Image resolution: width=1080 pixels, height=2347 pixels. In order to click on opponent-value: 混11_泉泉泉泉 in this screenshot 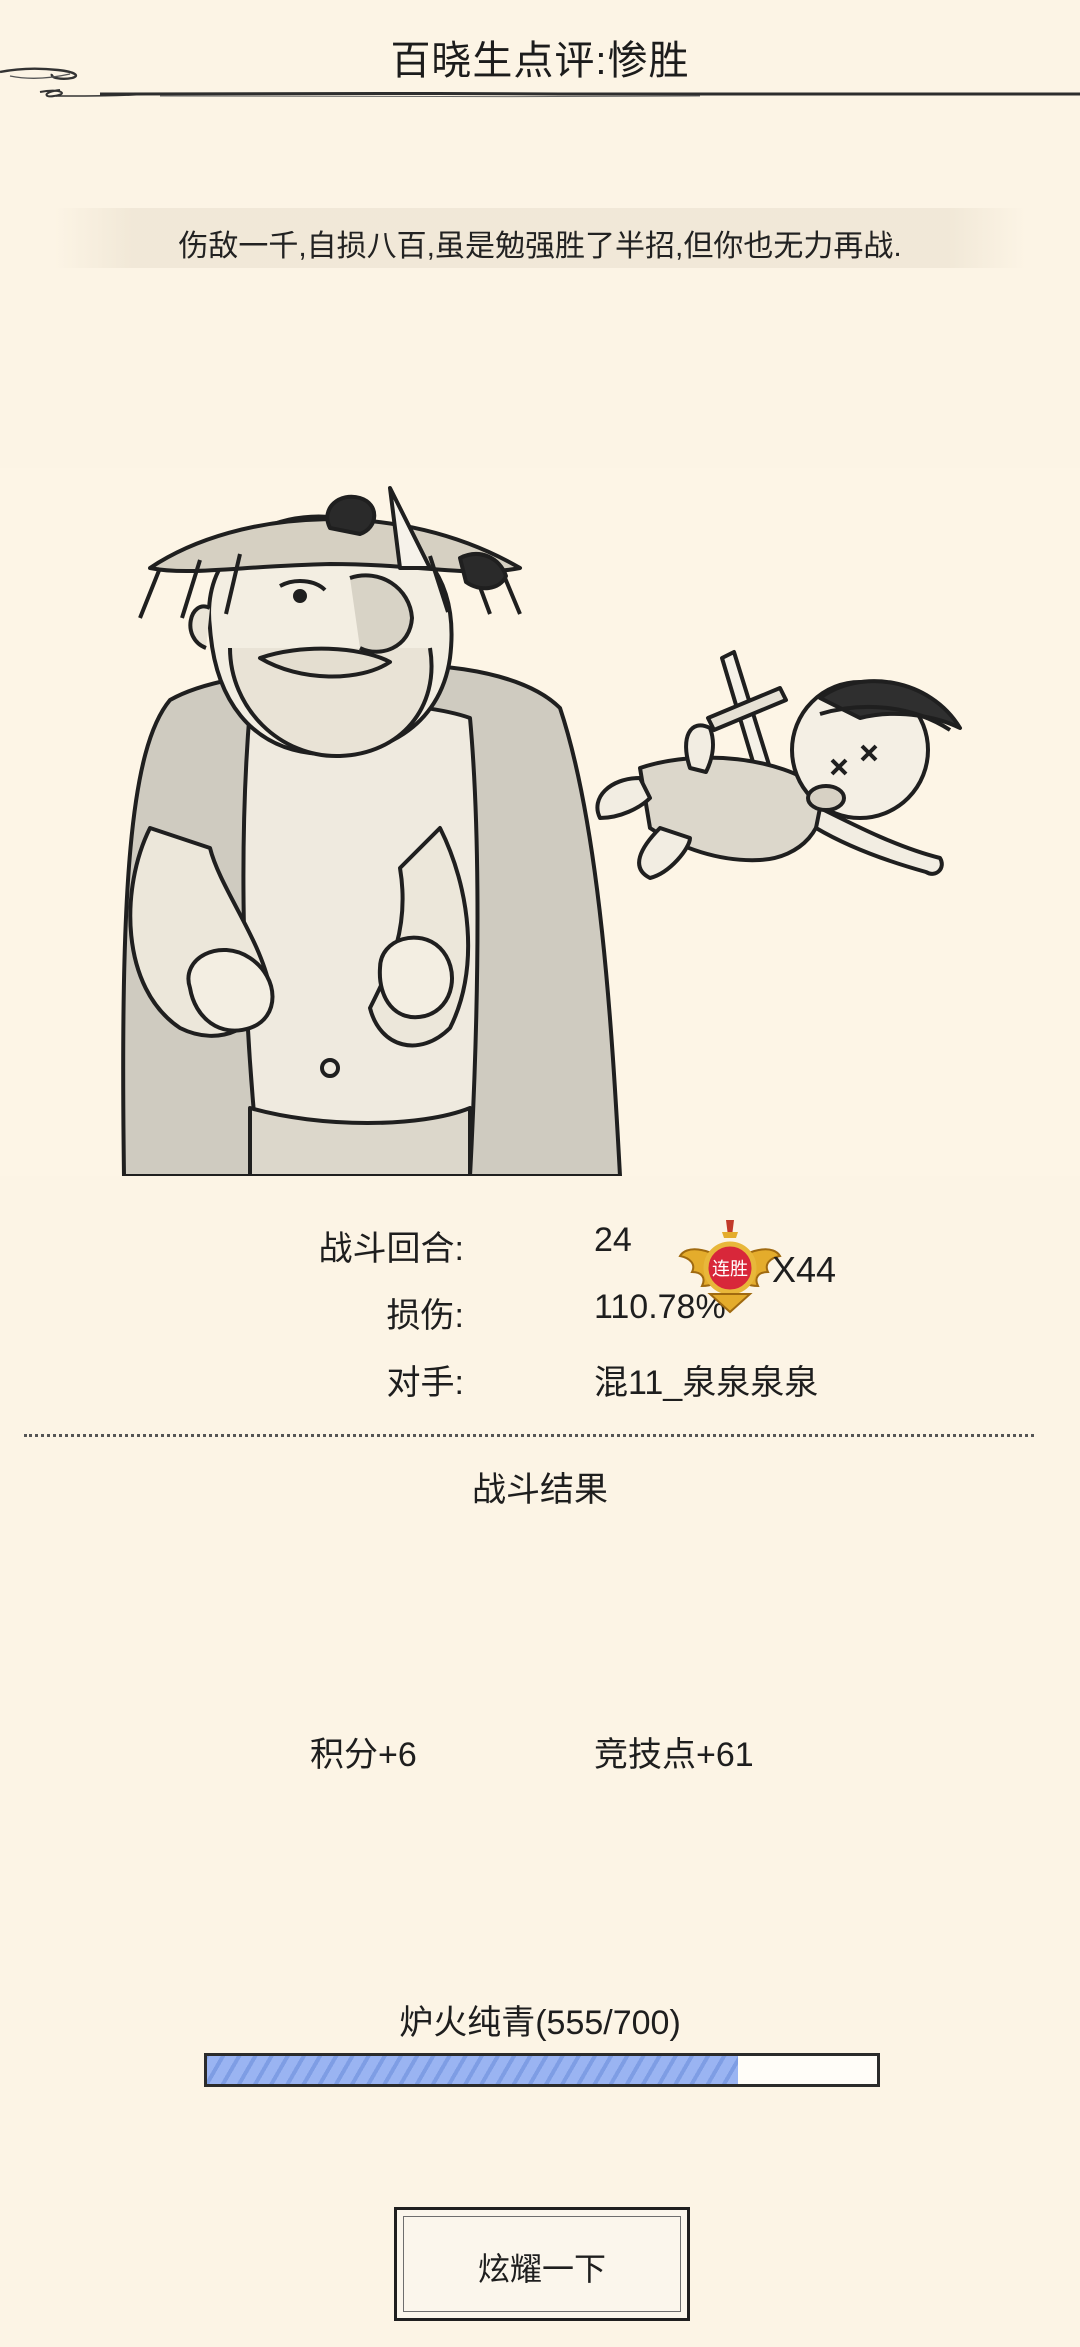, I will do `click(706, 1383)`.